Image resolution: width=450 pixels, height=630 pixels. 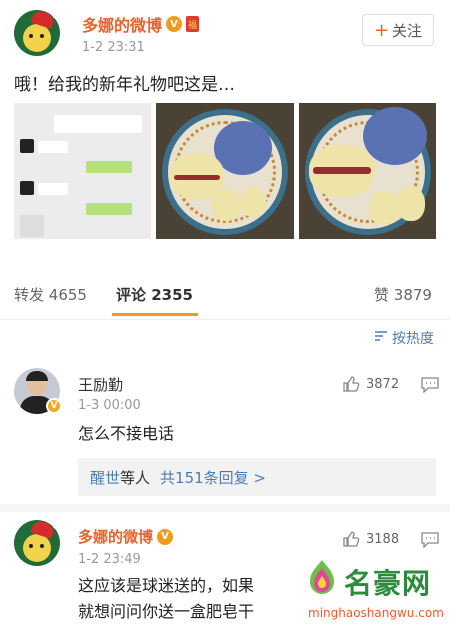 What do you see at coordinates (166, 611) in the screenshot?
I see `comment-text-line-2: 就想问问你送一盒肥皂干` at bounding box center [166, 611].